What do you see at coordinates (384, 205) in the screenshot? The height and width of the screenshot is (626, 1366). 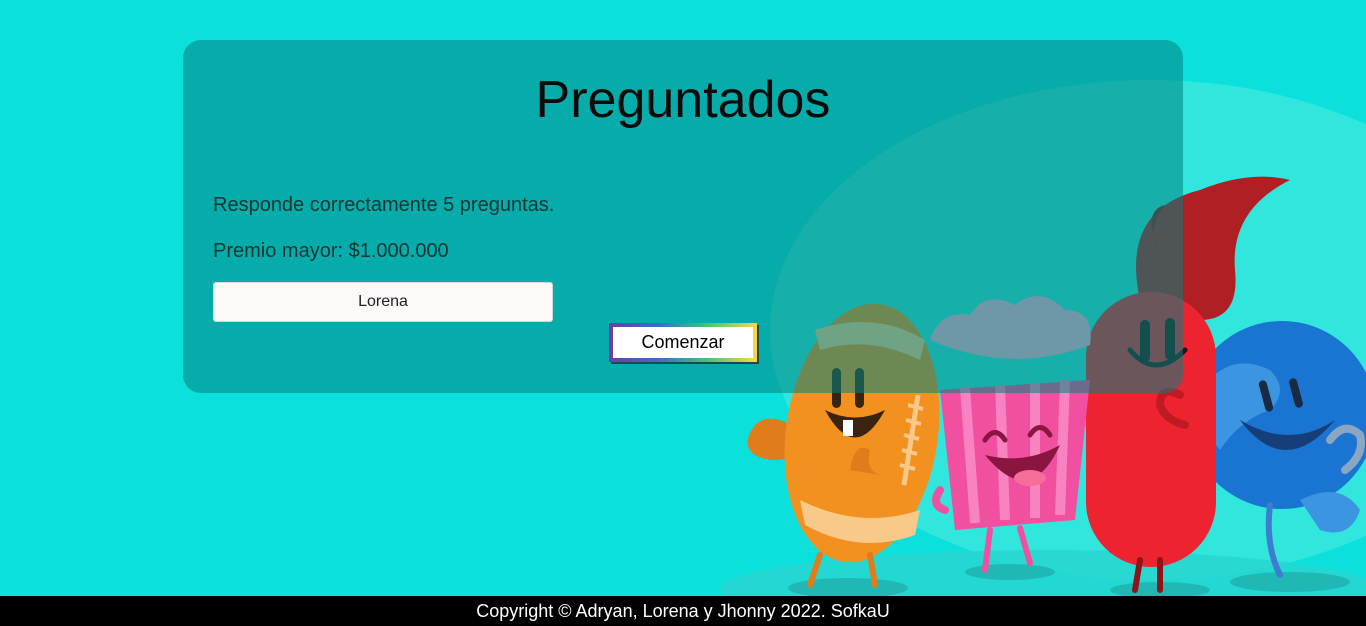 I see `rules-text-questions: Responde correctamente 5 preguntas.` at bounding box center [384, 205].